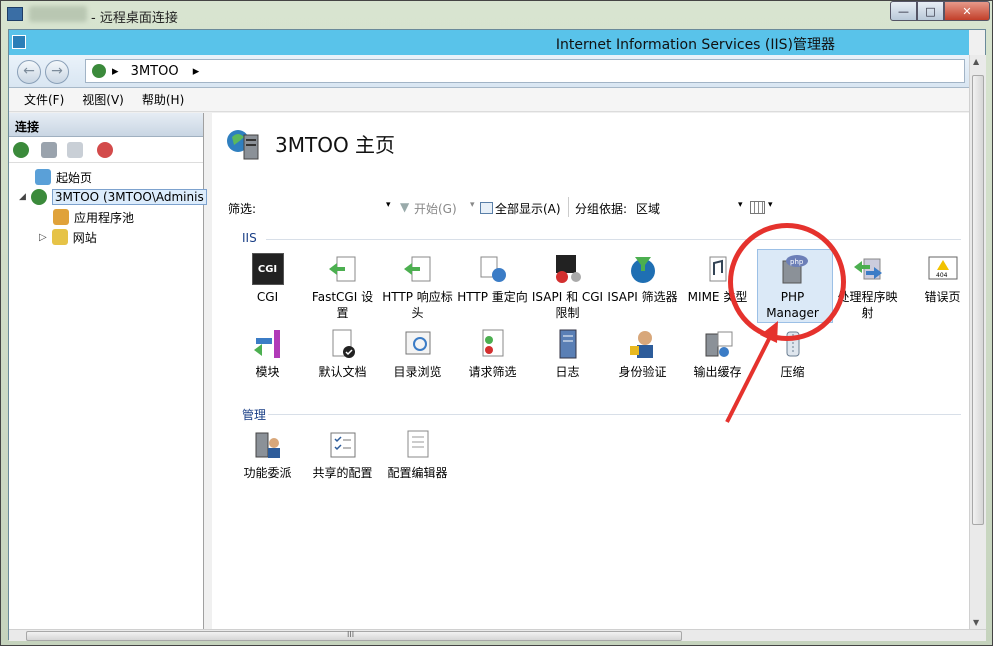  I want to click on filter-input, so click(334, 207).